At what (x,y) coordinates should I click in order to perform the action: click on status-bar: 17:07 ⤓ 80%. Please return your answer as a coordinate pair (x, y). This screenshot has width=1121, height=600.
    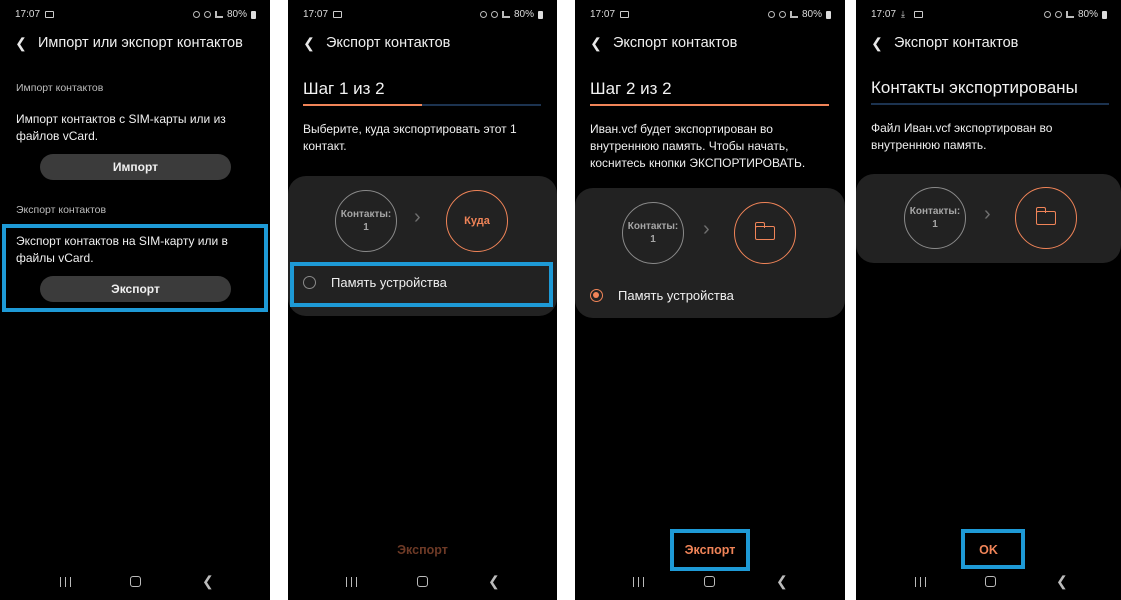
    Looking at the image, I should click on (988, 16).